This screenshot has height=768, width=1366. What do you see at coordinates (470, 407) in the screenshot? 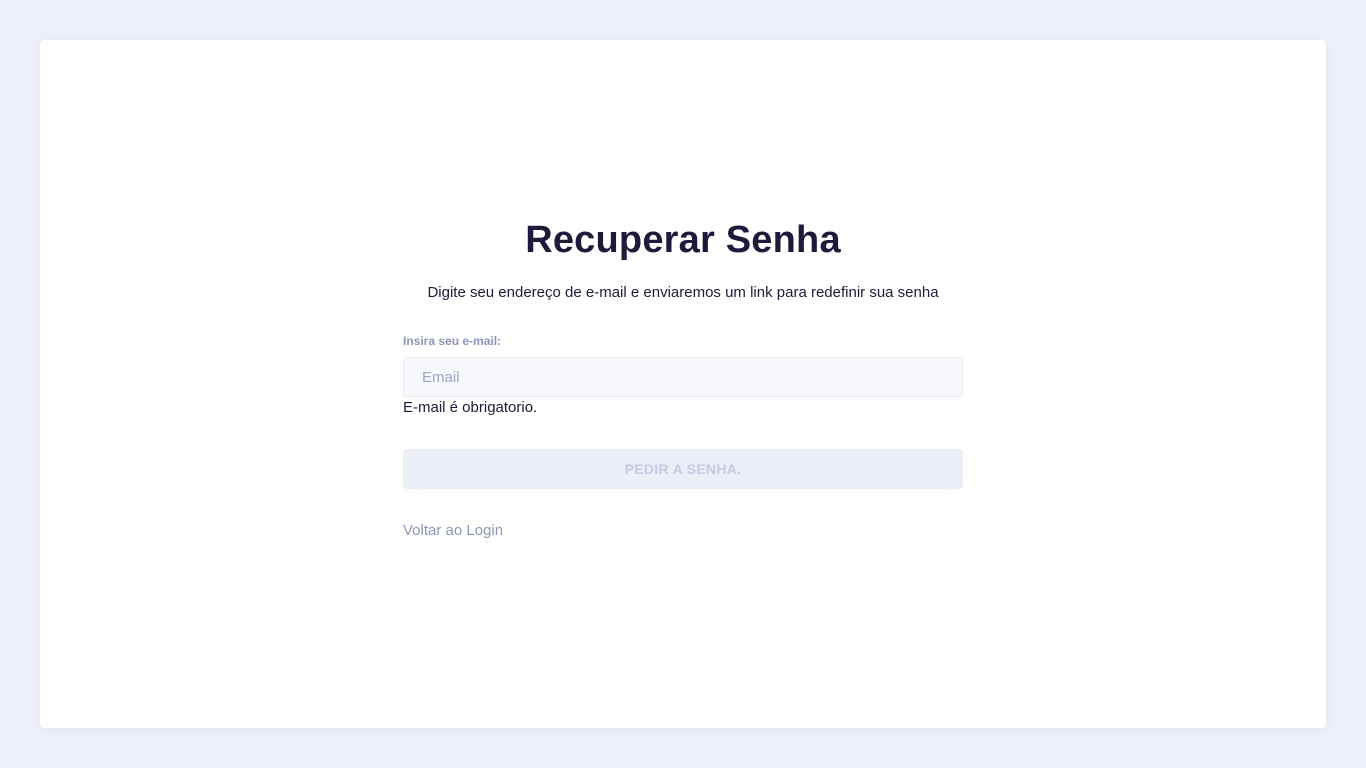
I see `email-error-message: E-mail é obrigatorio.` at bounding box center [470, 407].